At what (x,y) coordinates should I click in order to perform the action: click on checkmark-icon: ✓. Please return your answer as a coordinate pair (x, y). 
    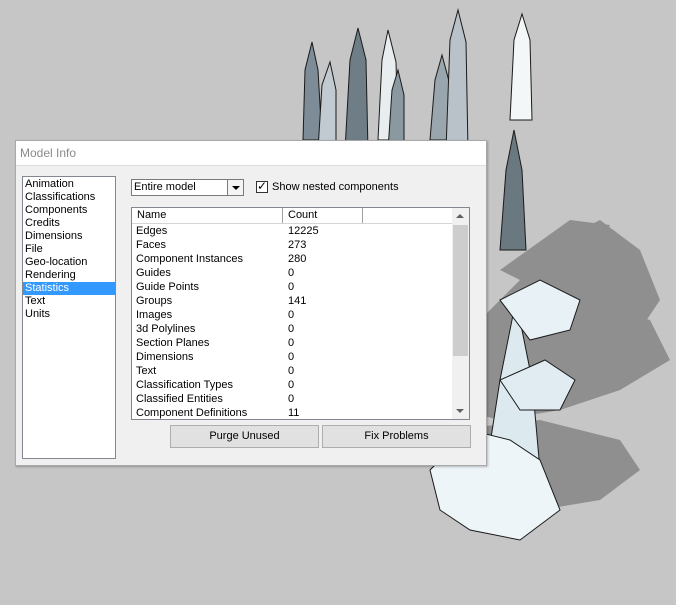
    Looking at the image, I should click on (262, 186).